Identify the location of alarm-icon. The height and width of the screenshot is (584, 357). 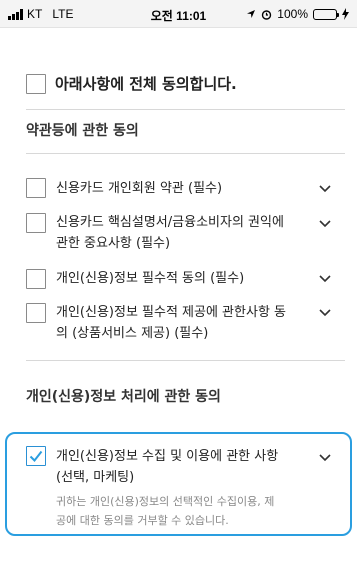
(267, 14).